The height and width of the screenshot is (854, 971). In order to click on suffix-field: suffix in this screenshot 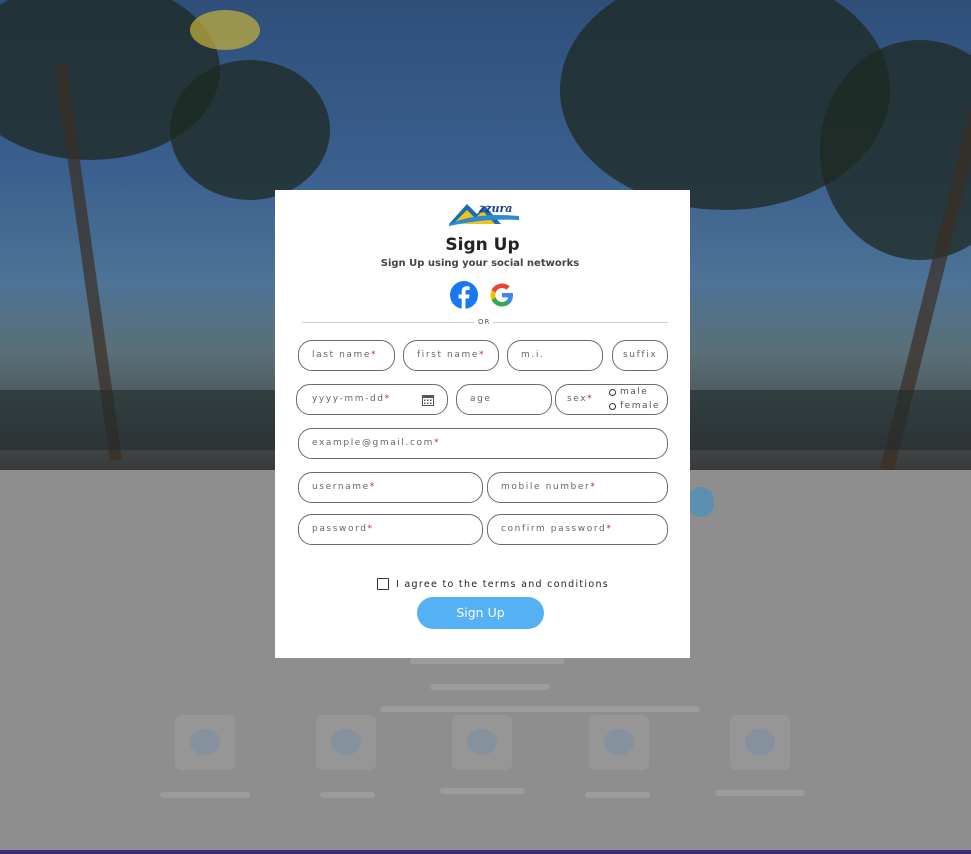, I will do `click(640, 355)`.